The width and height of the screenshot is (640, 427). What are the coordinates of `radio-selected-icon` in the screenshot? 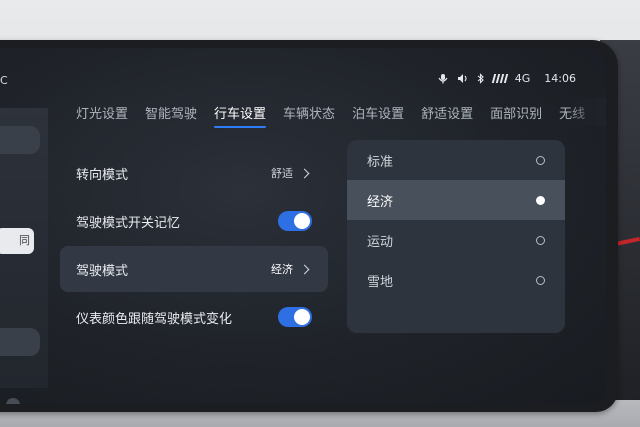 It's located at (540, 200).